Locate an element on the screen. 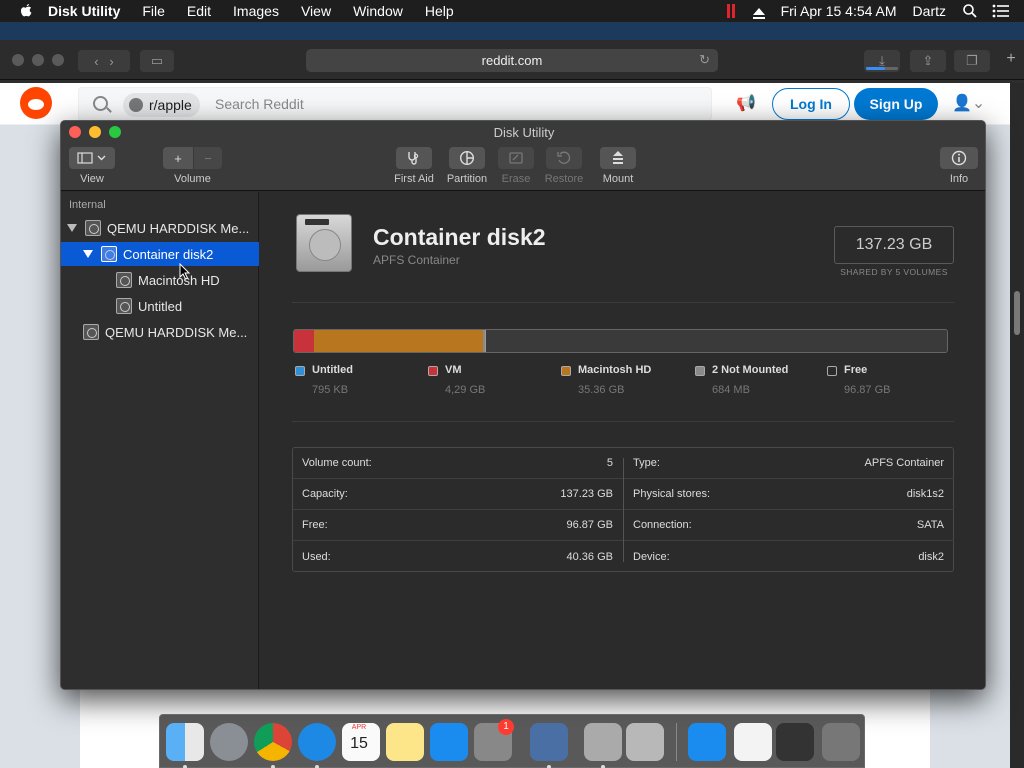 This screenshot has height=768, width=1024. clock: Fri Apr 15 4:54 AM is located at coordinates (839, 11).